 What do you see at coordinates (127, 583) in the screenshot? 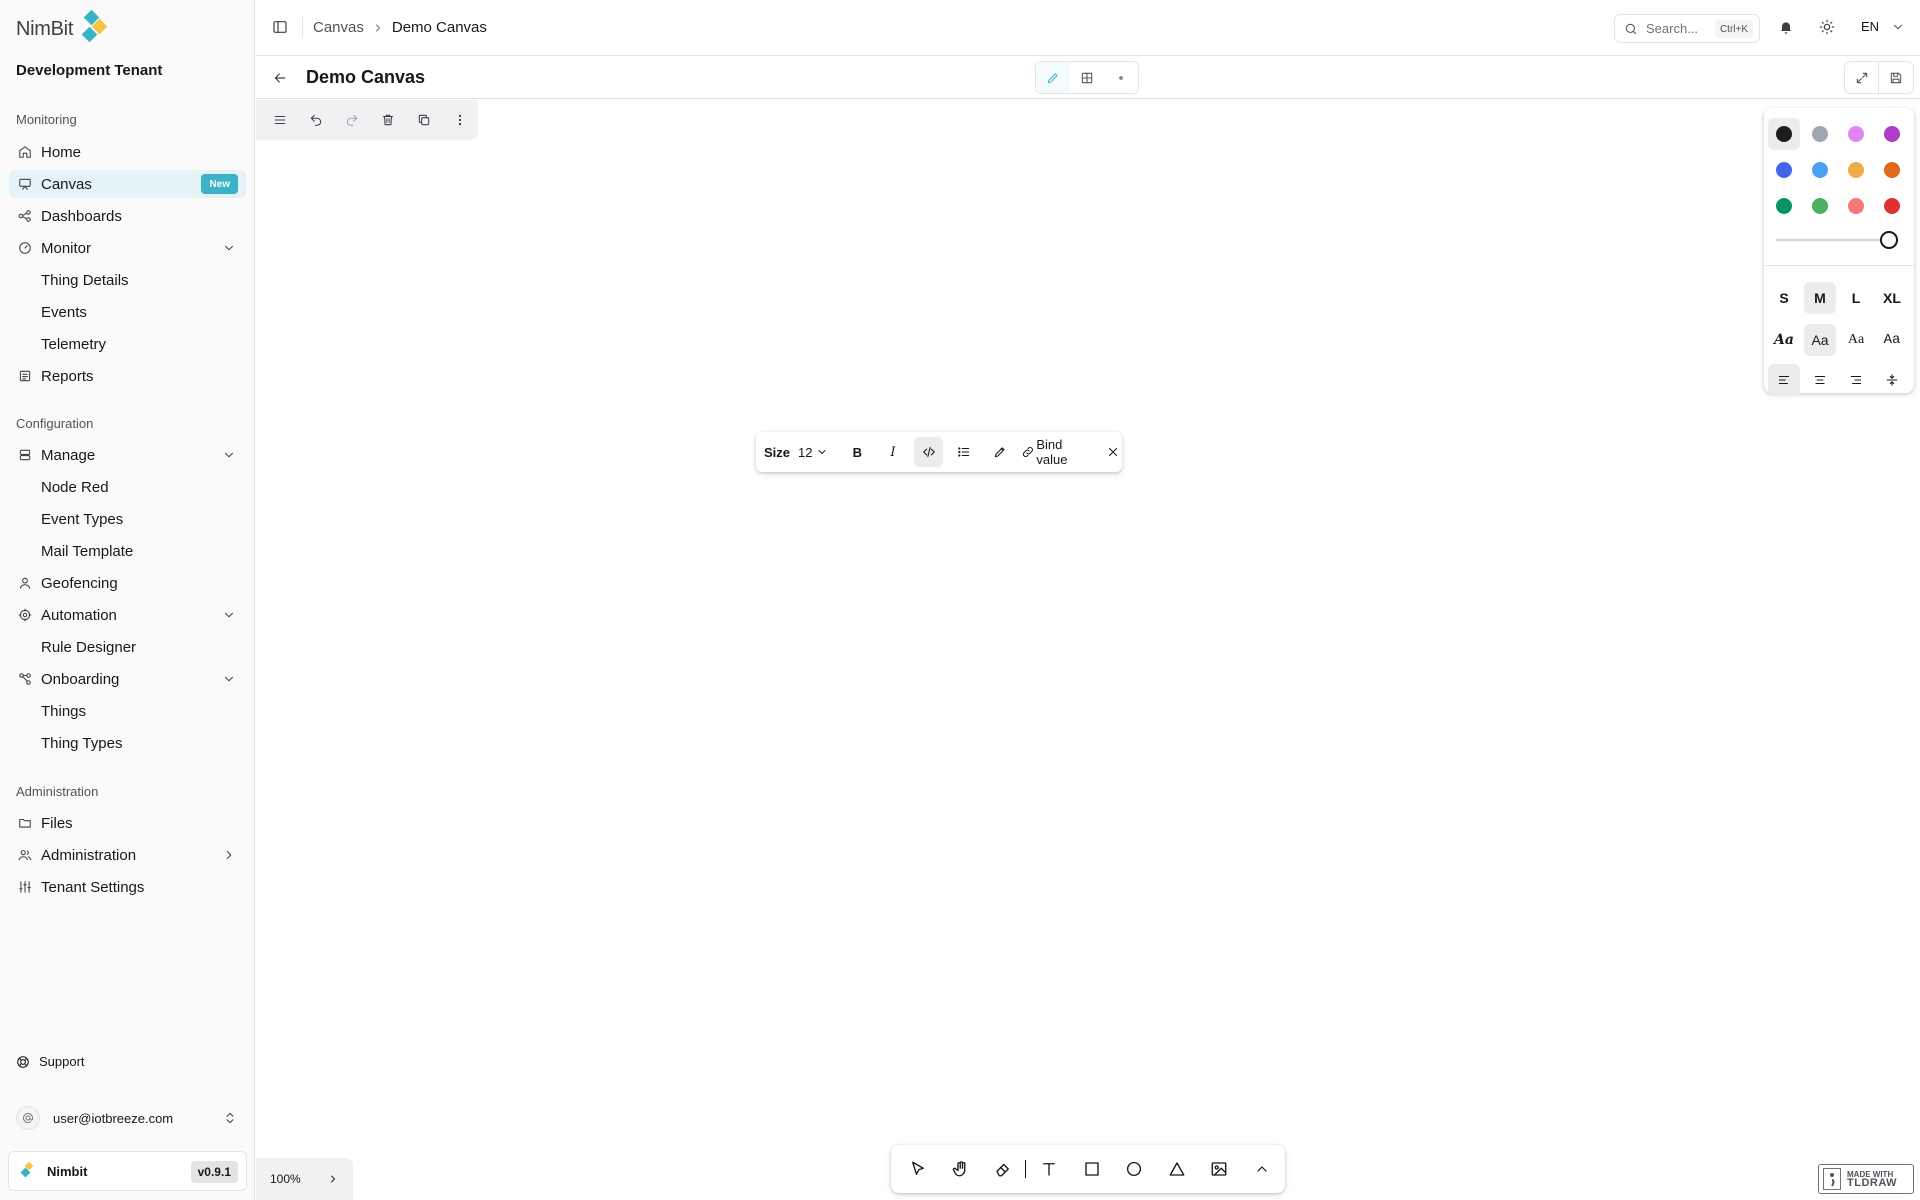
I see `sidebar-item-geofencing: Geofencing` at bounding box center [127, 583].